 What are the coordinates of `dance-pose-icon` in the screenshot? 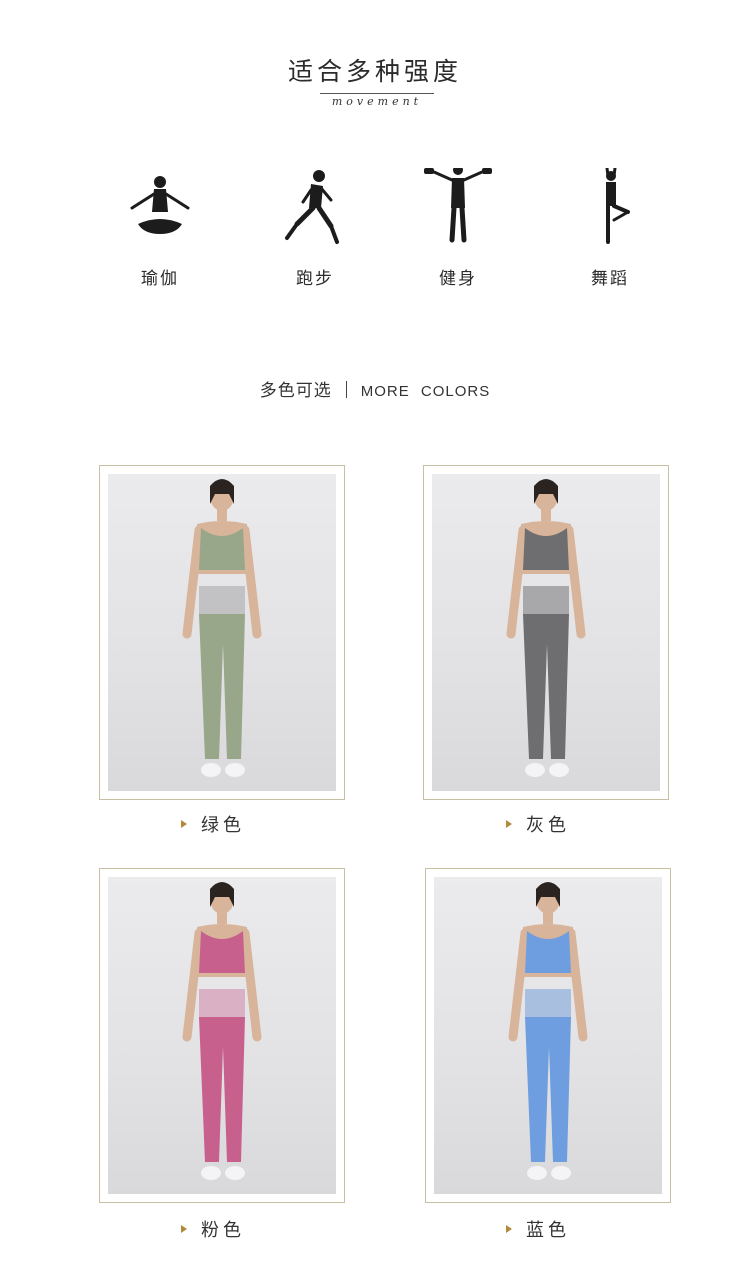 It's located at (617, 206).